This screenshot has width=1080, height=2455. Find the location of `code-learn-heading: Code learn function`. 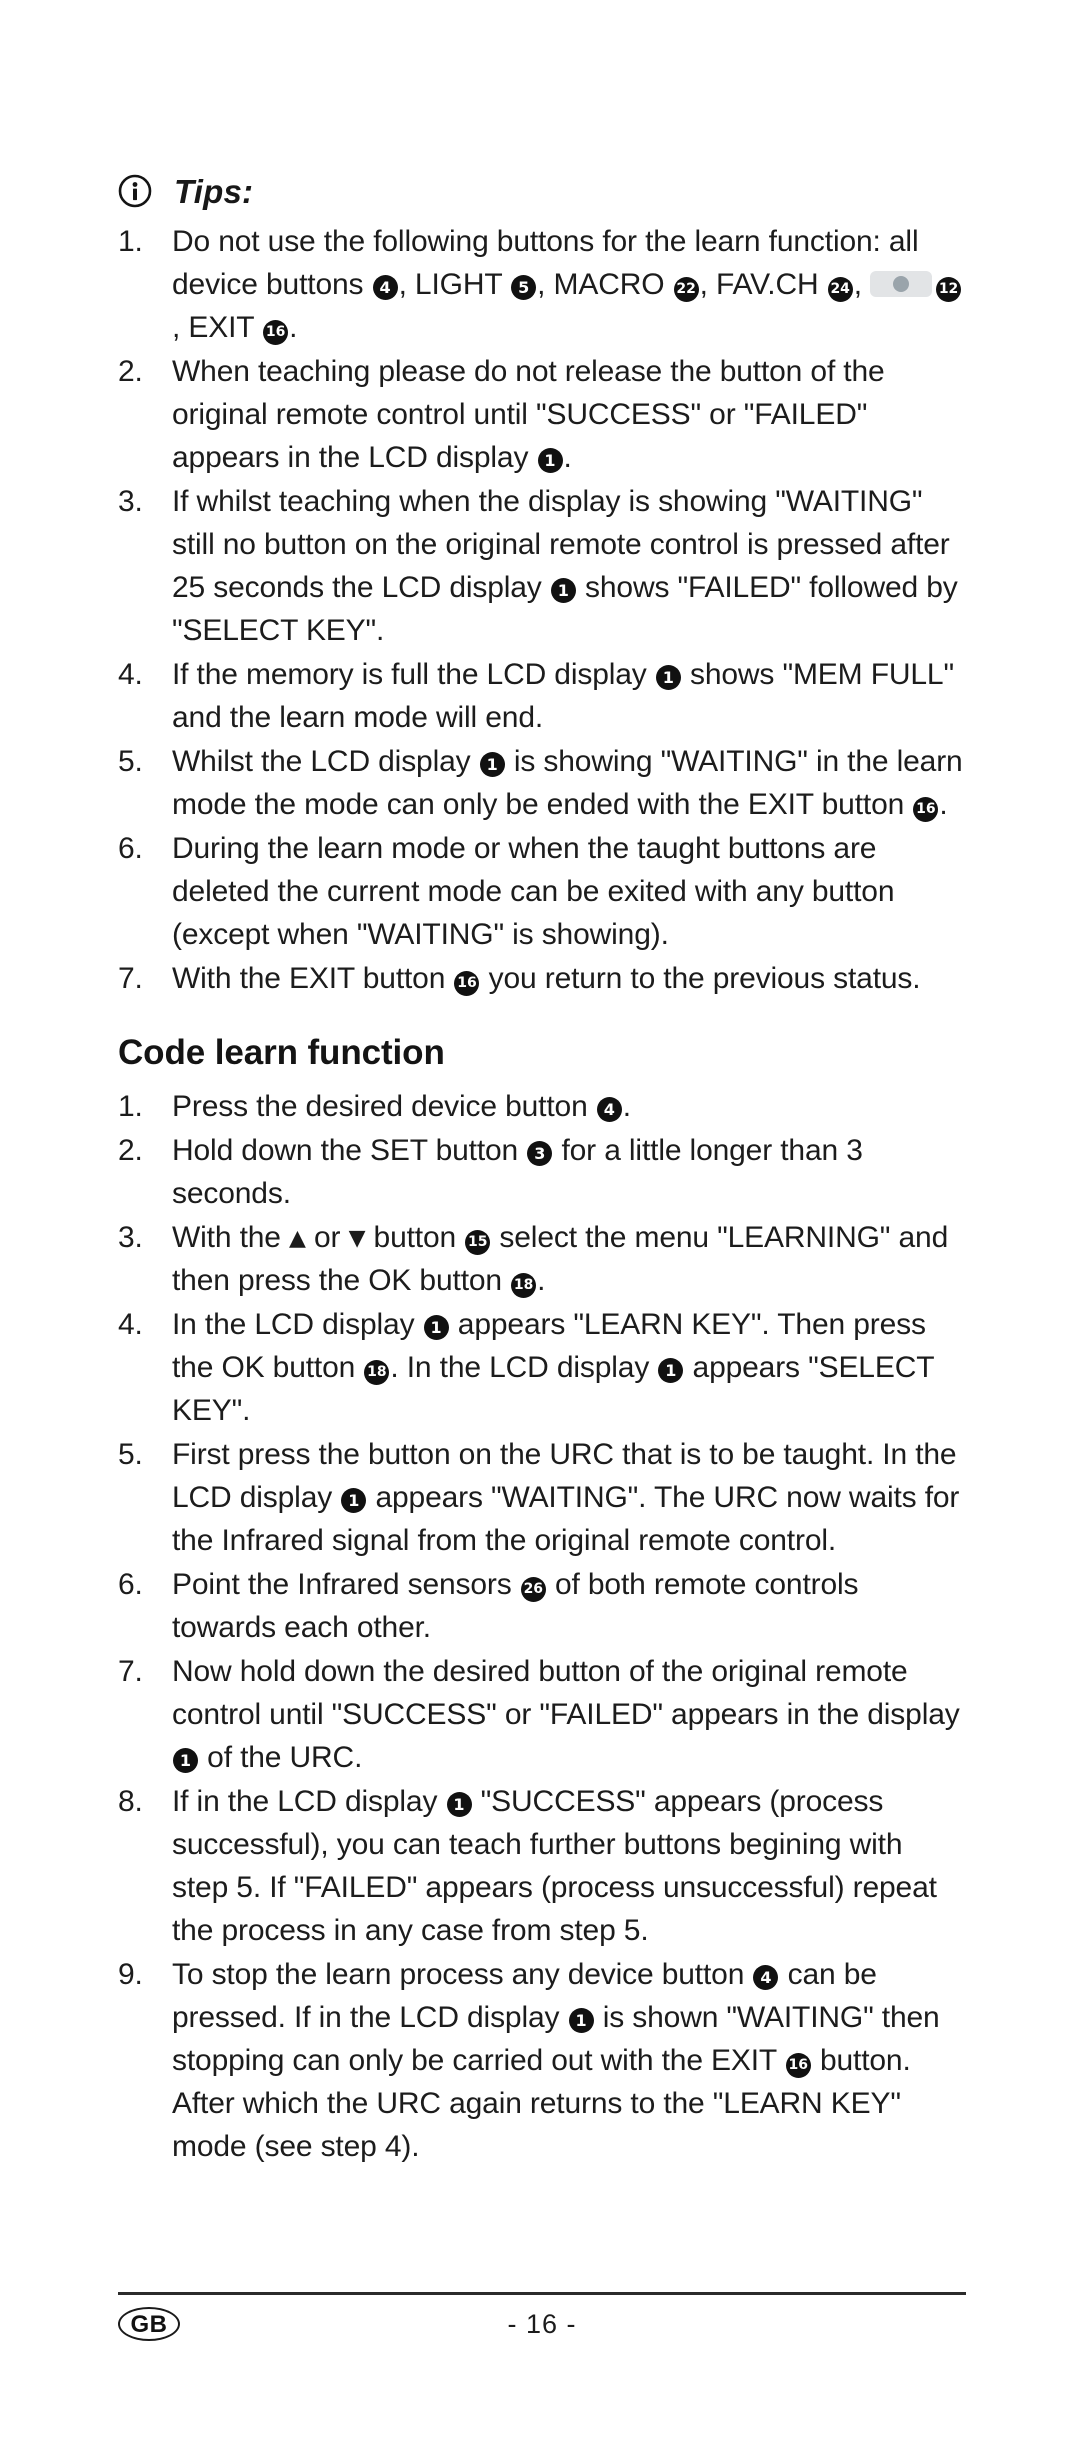

code-learn-heading: Code learn function is located at coordinates (281, 1052).